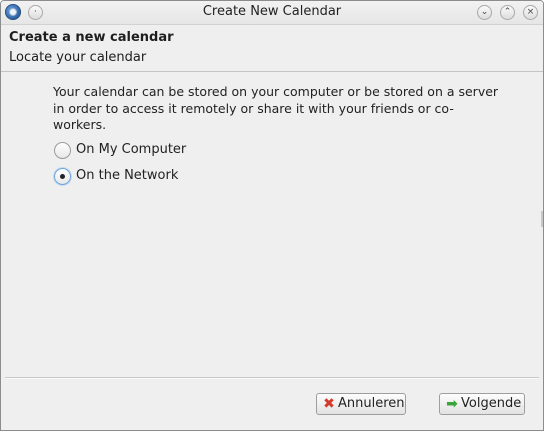 This screenshot has width=544, height=431. Describe the element at coordinates (127, 175) in the screenshot. I see `radio-label-on-the-network: On the Network` at that location.